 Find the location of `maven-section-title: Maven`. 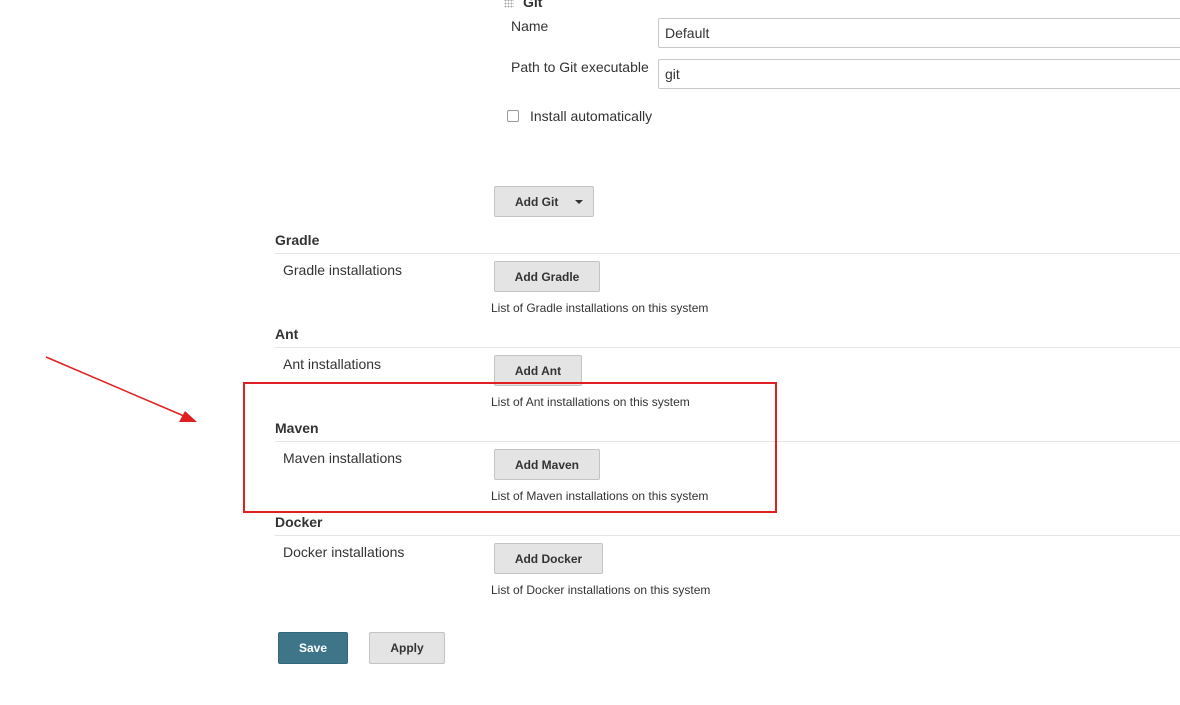

maven-section-title: Maven is located at coordinates (297, 428).